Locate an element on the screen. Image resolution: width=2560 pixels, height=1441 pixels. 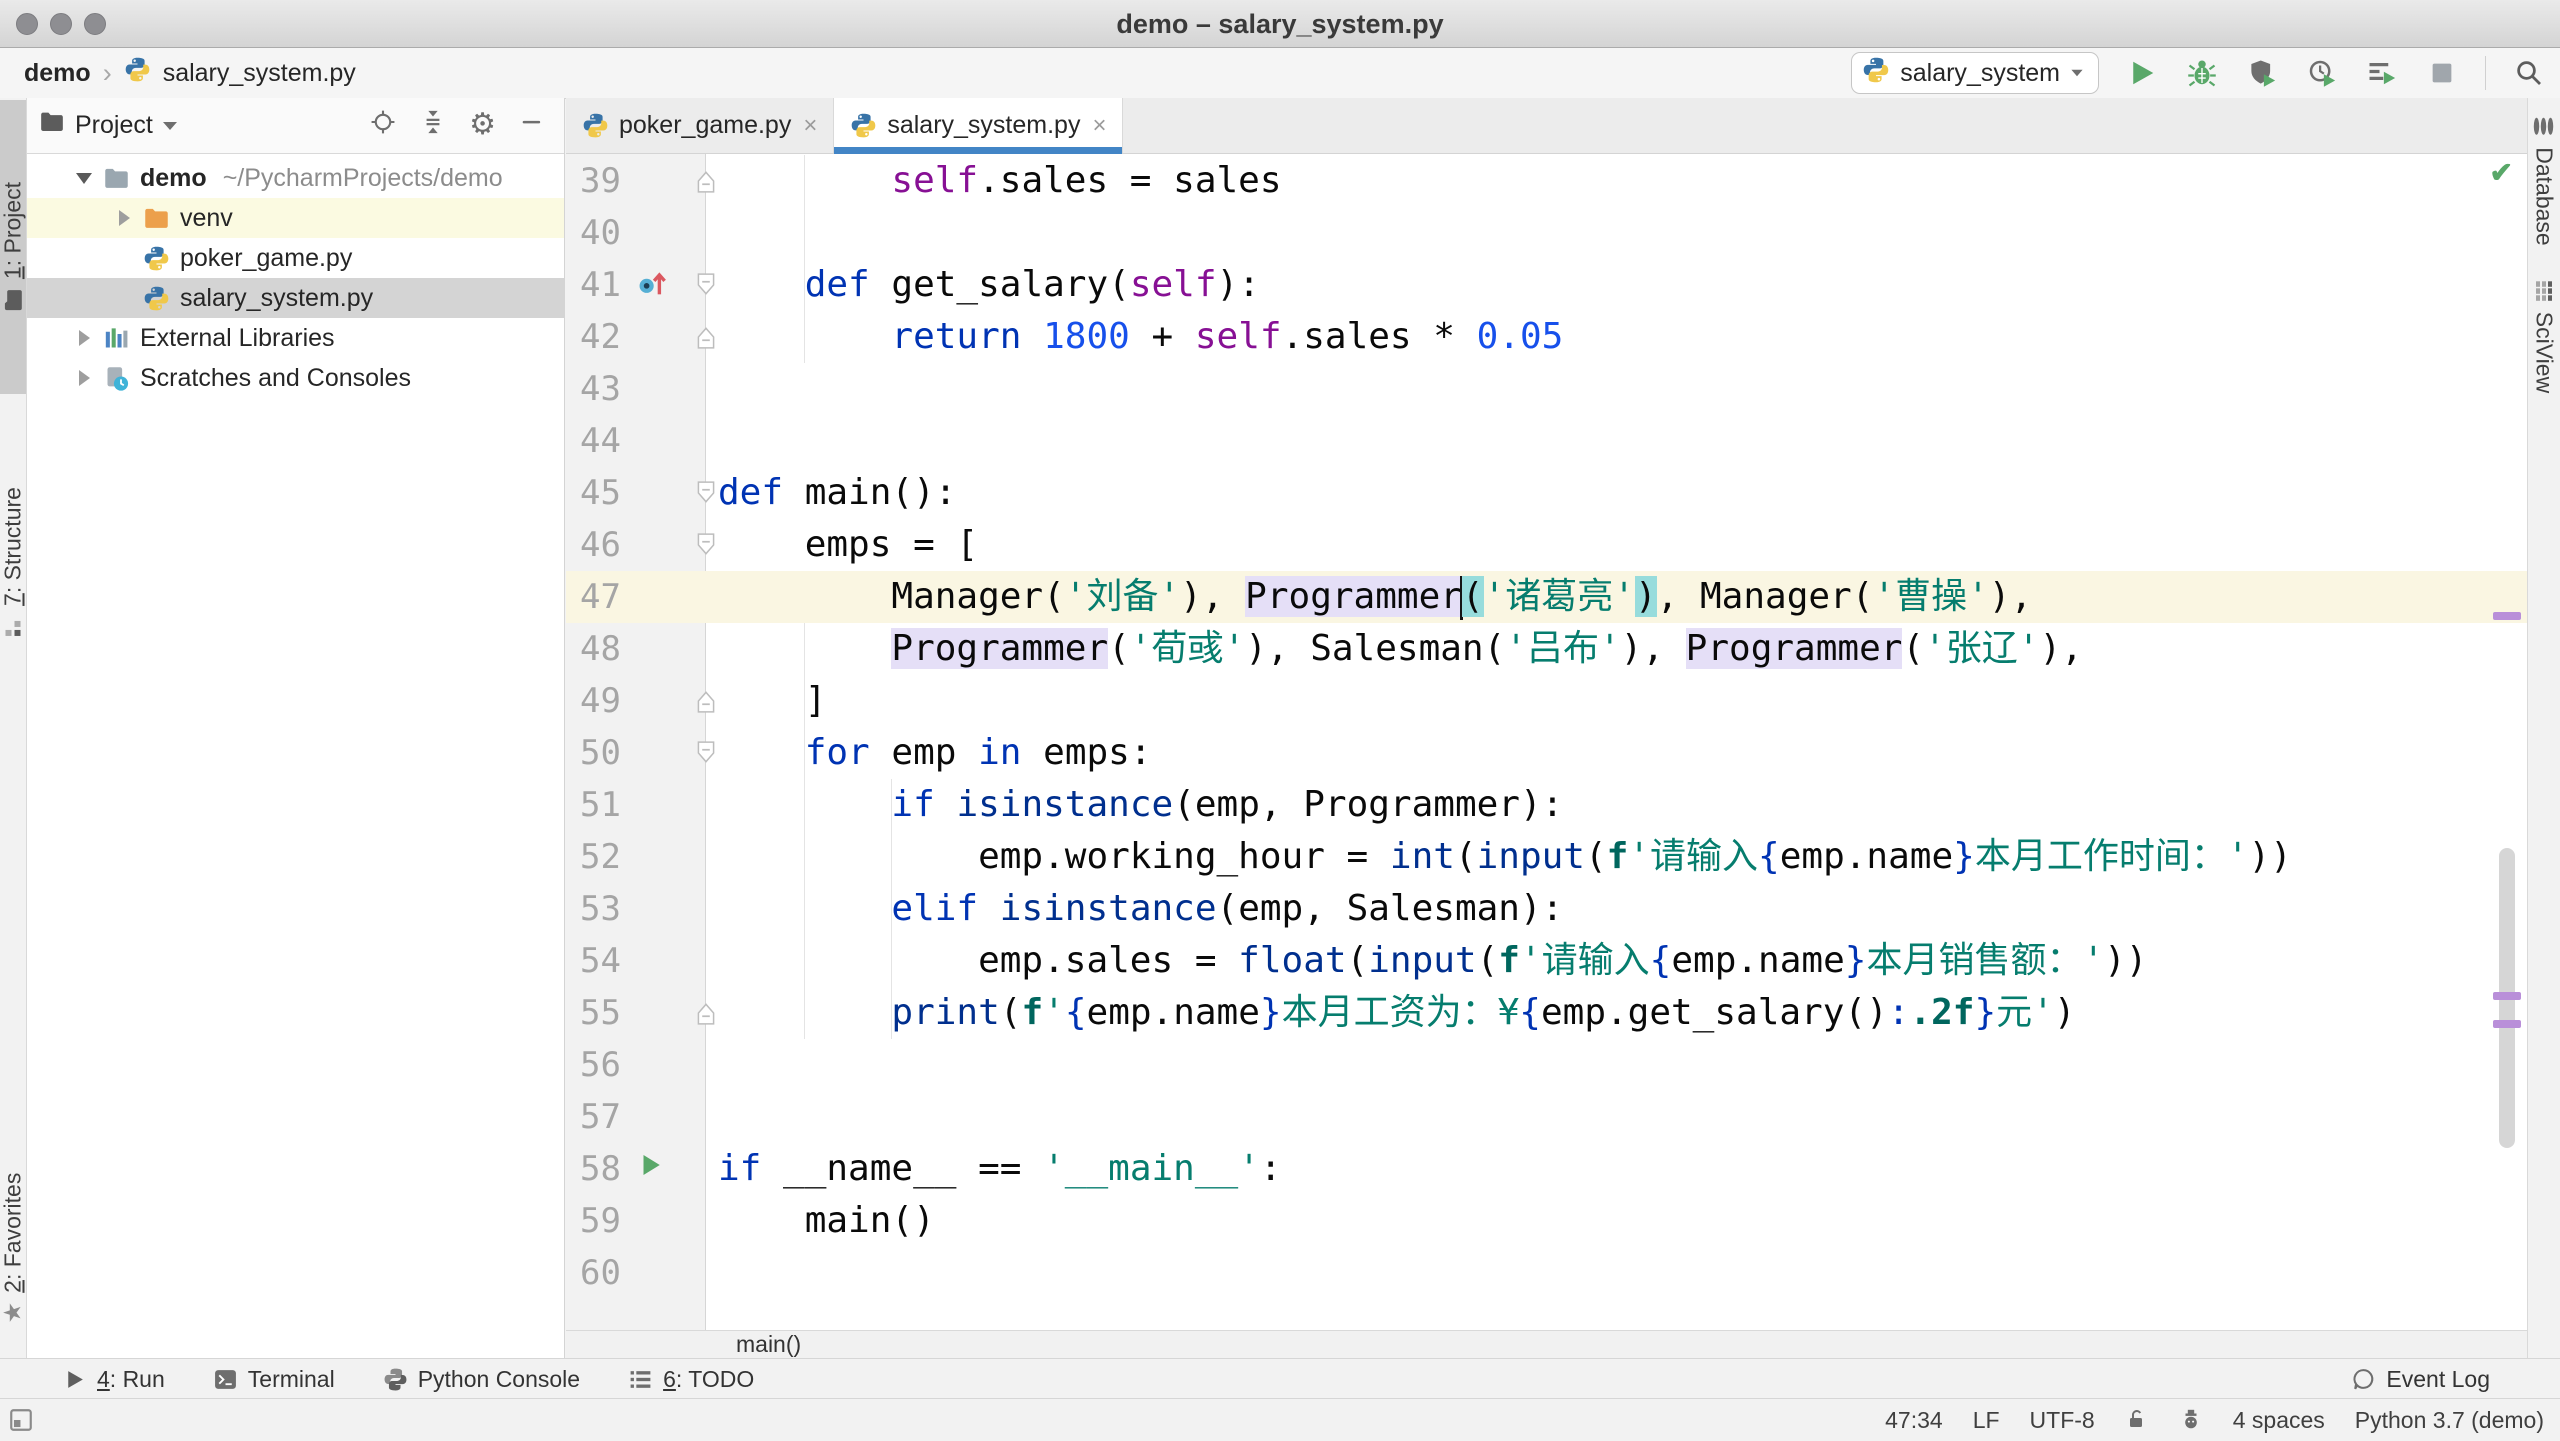
tool-window-button-event-log: Event Log is located at coordinates (2420, 1379).